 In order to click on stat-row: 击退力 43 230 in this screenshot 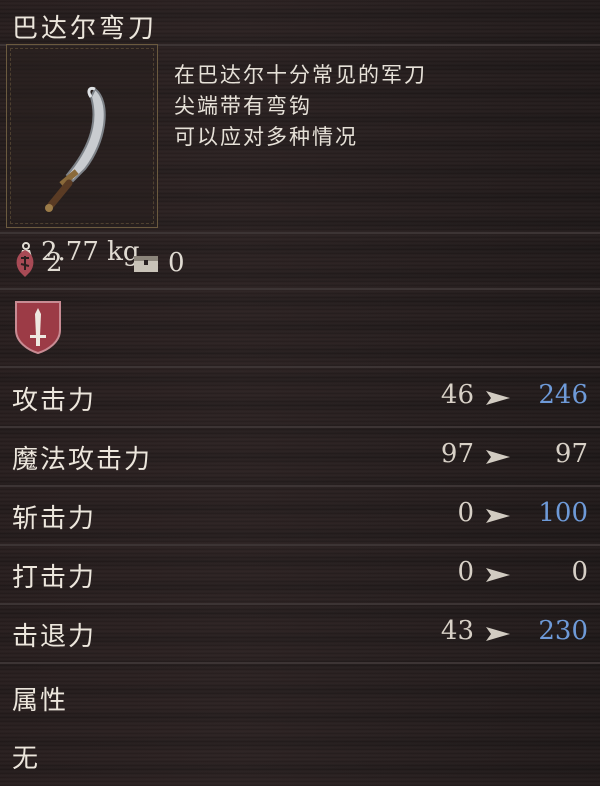, I will do `click(300, 633)`.